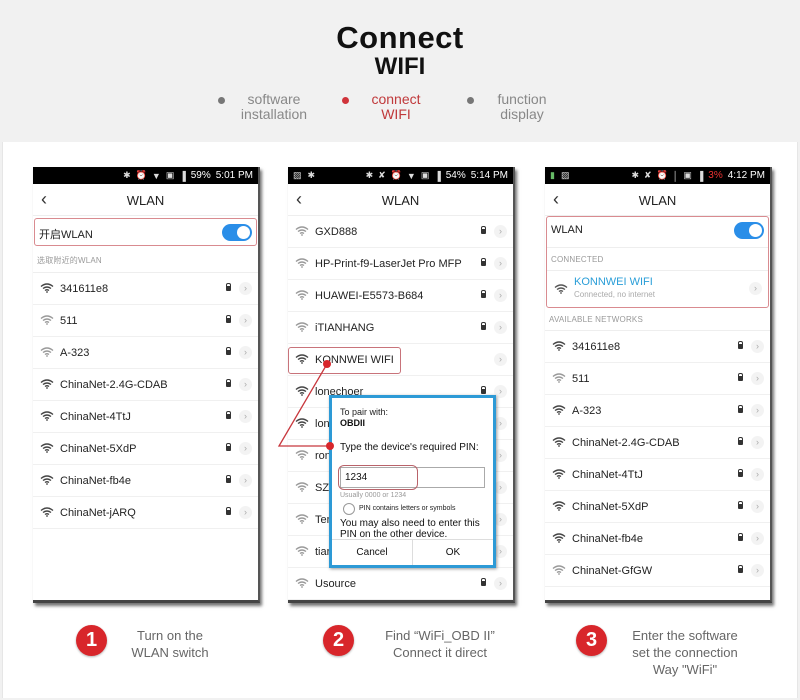  Describe the element at coordinates (66, 235) in the screenshot. I see `wlan-toggle-label: 开启WLAN` at that location.